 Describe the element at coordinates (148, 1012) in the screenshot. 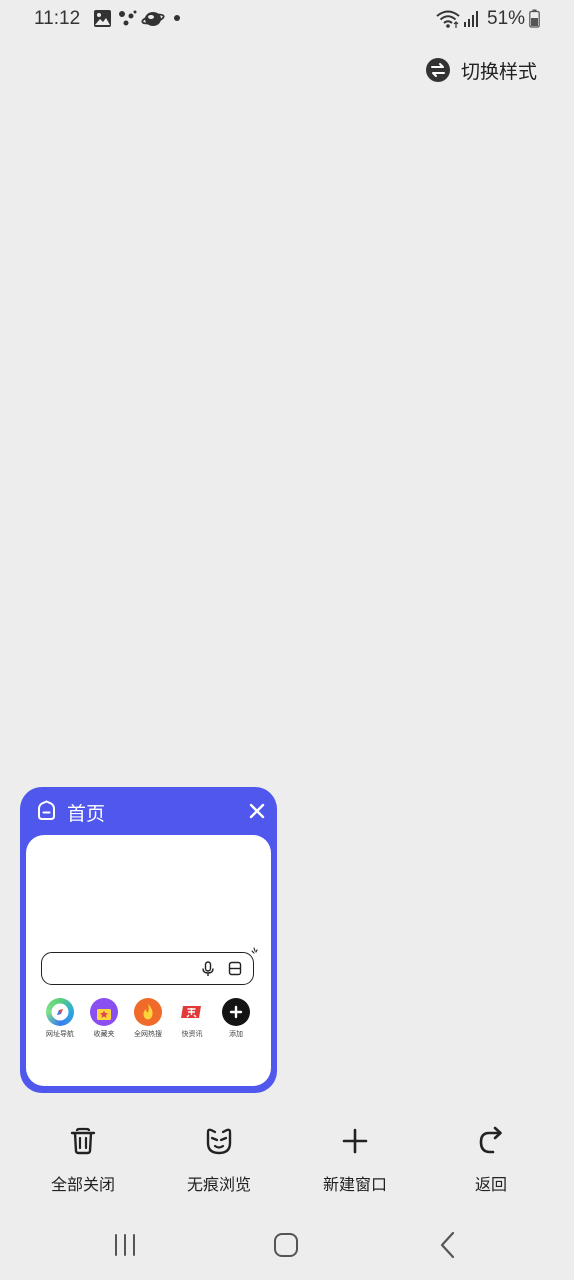

I see `flame-icon` at that location.